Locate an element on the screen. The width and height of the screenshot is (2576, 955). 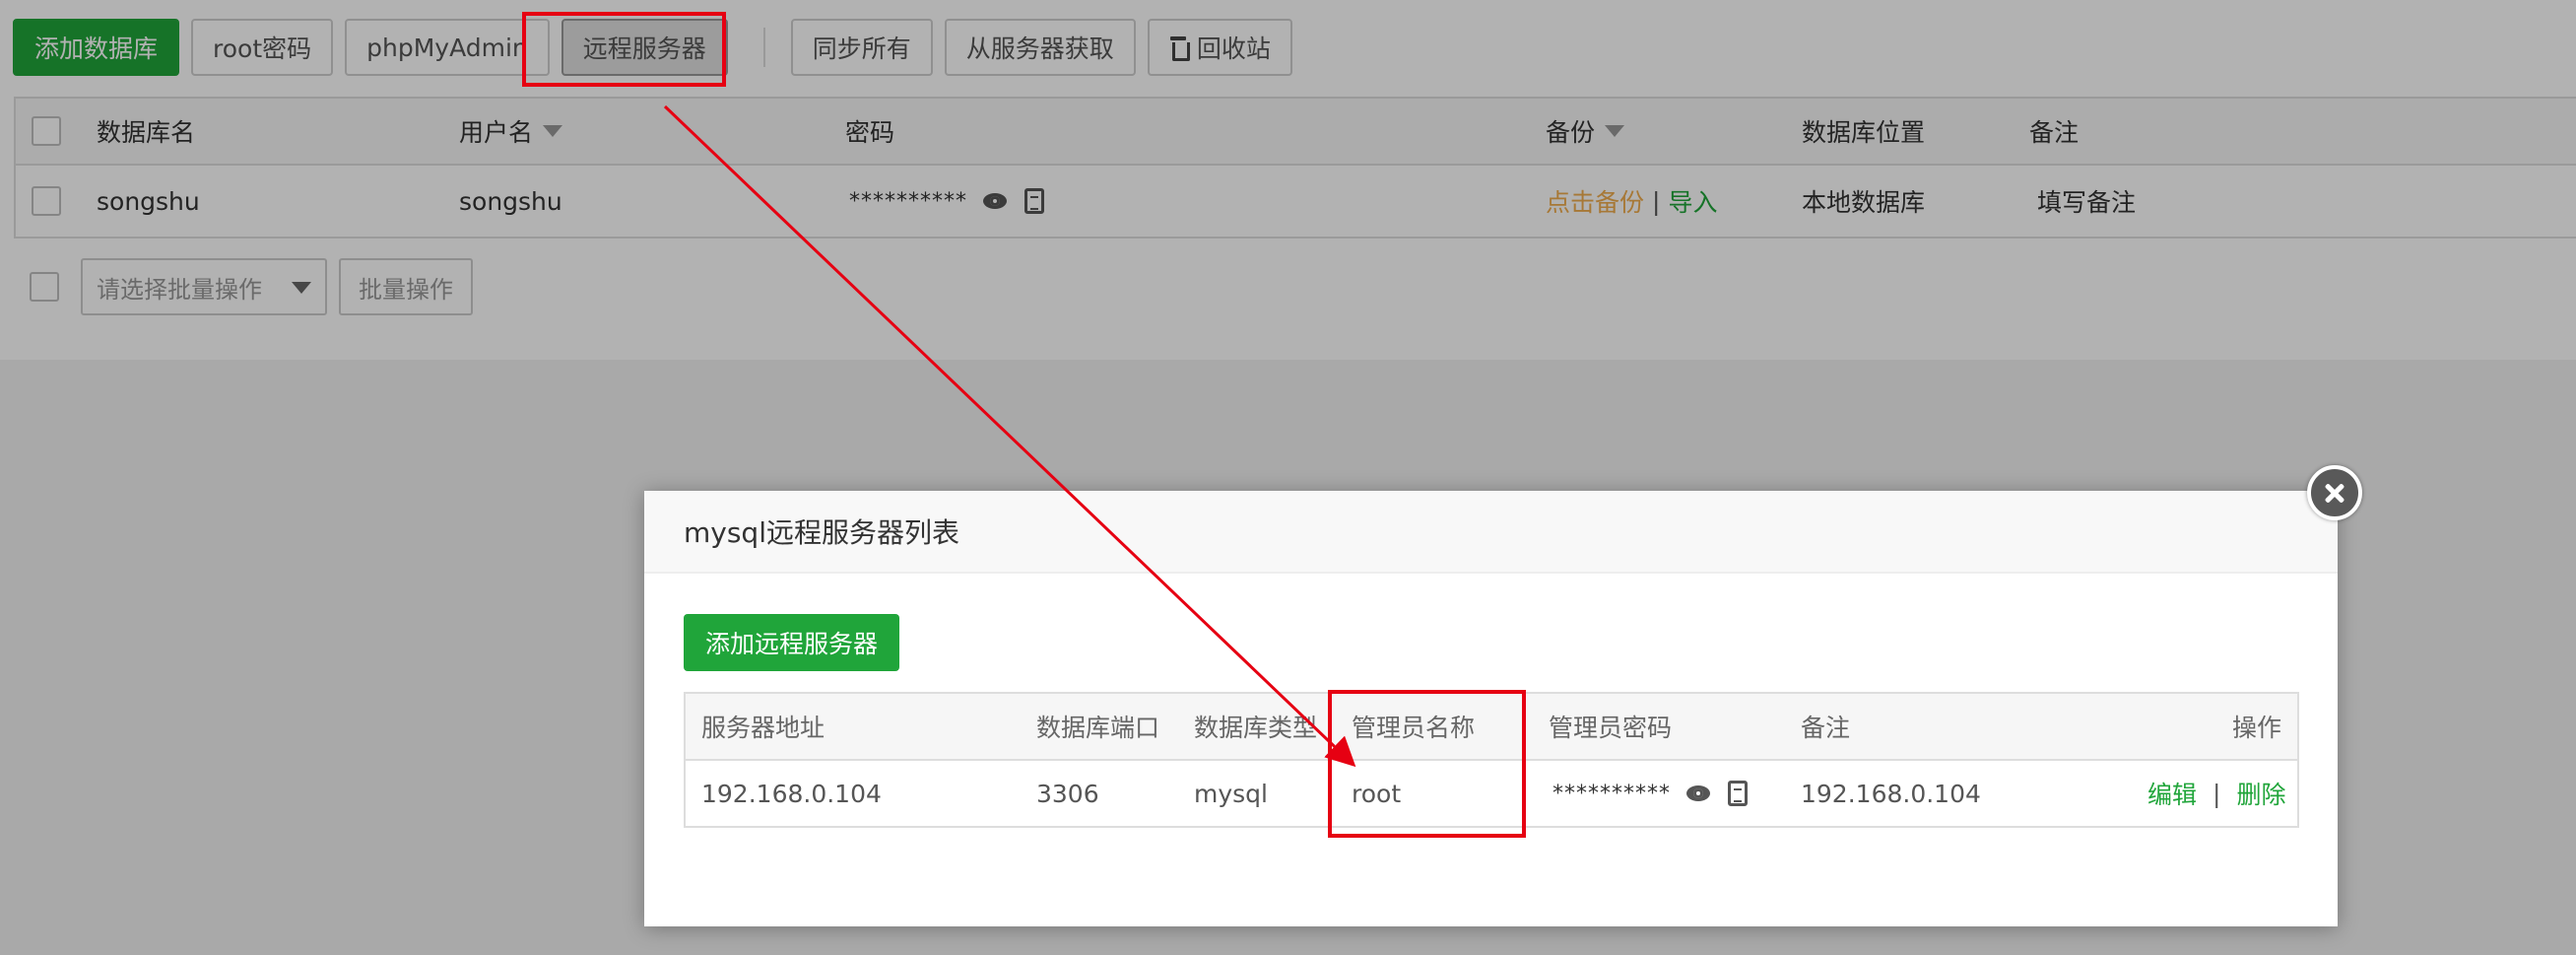
modal-title: mysql远程服务器列表 is located at coordinates (1491, 532).